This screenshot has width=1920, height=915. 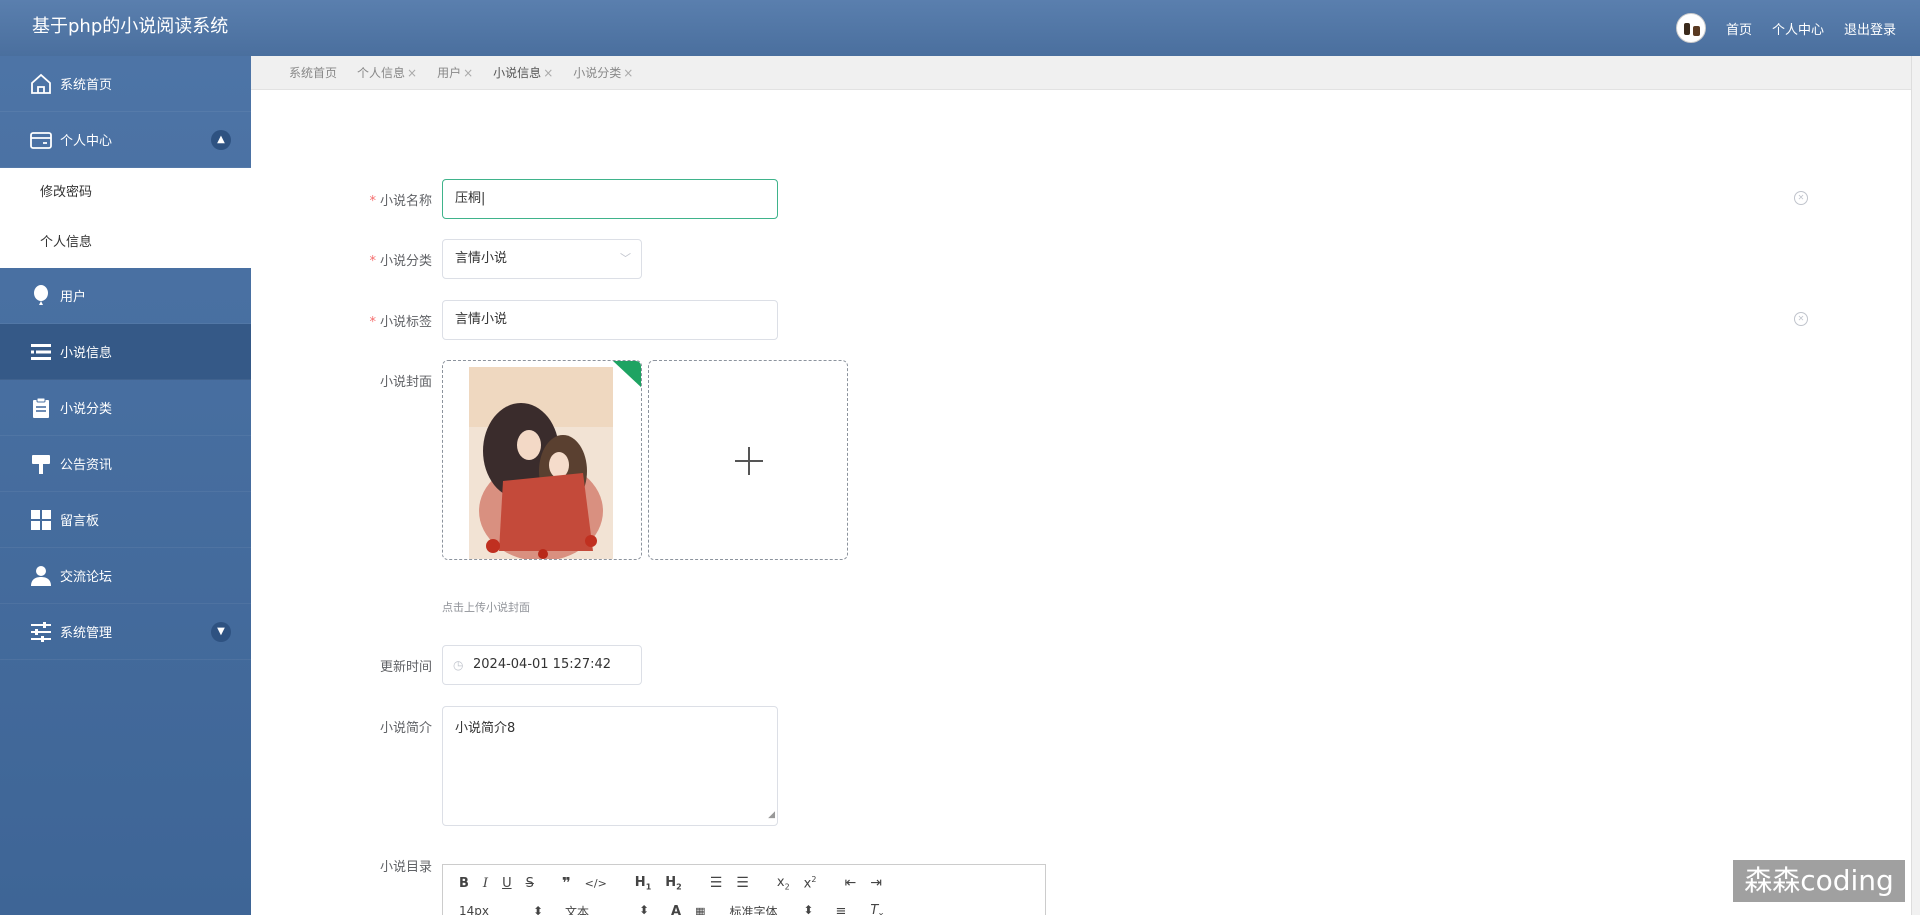 What do you see at coordinates (676, 909) in the screenshot?
I see `font-color-icon: A` at bounding box center [676, 909].